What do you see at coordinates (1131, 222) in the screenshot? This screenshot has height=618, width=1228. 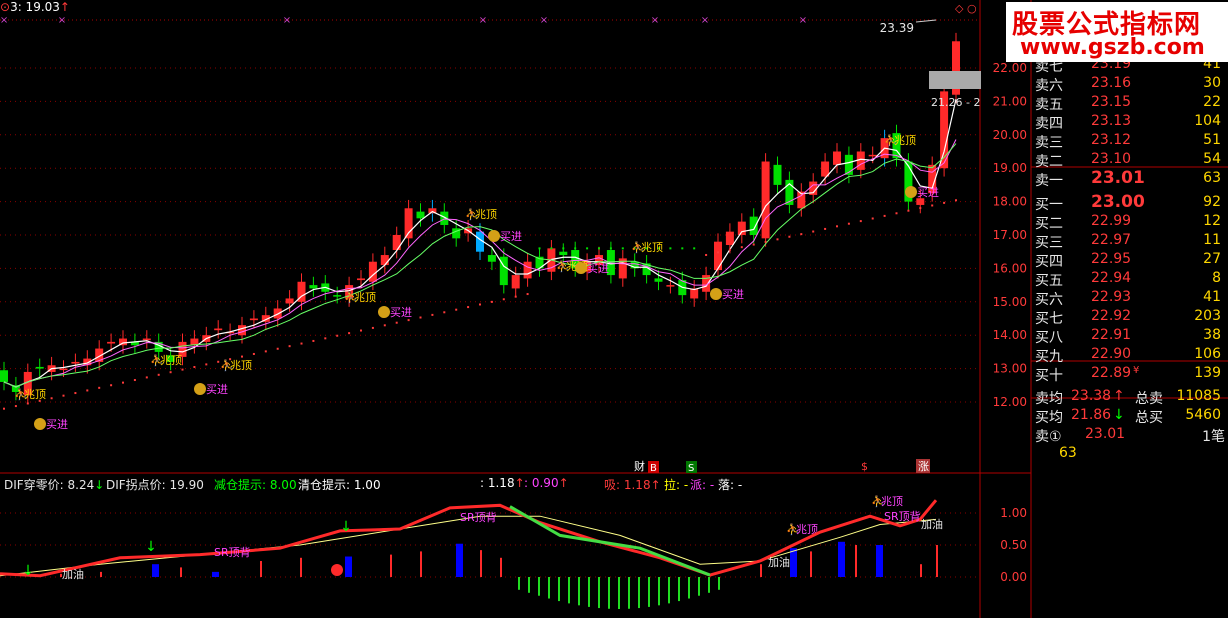 I see `bid-row-2: 买二 22.99 12` at bounding box center [1131, 222].